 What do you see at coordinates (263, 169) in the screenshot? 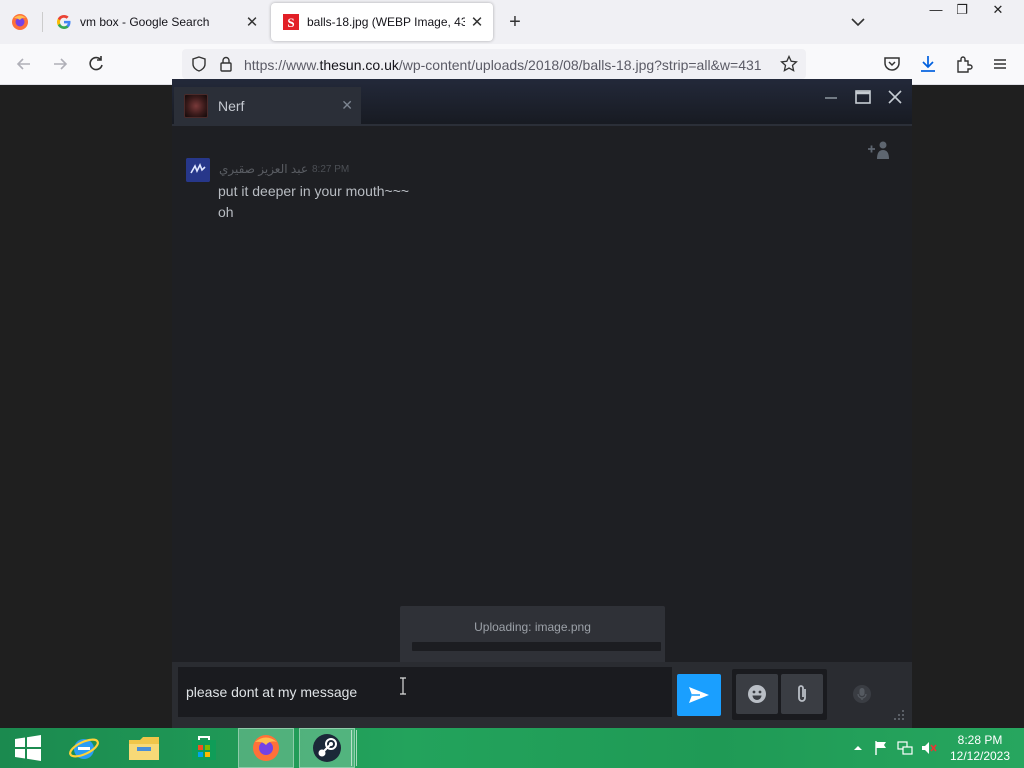
I see `sender-name: عبد العزيز صقيري` at bounding box center [263, 169].